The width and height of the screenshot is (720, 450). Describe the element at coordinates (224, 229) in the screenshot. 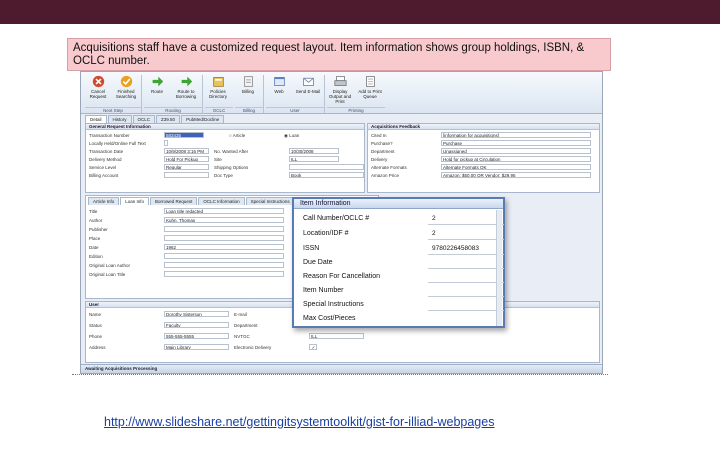

I see `loan-publisher-field` at that location.